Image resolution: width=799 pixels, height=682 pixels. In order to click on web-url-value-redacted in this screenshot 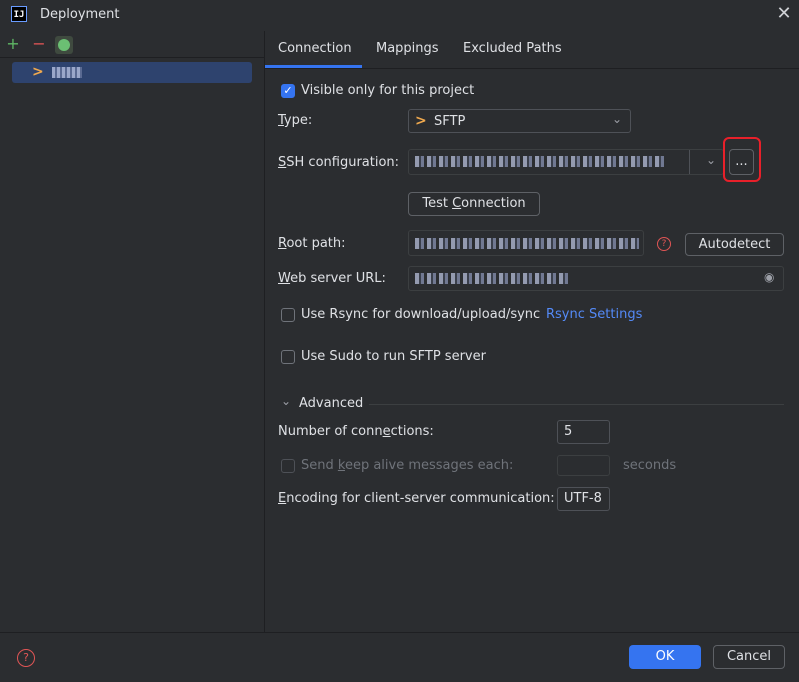, I will do `click(492, 278)`.